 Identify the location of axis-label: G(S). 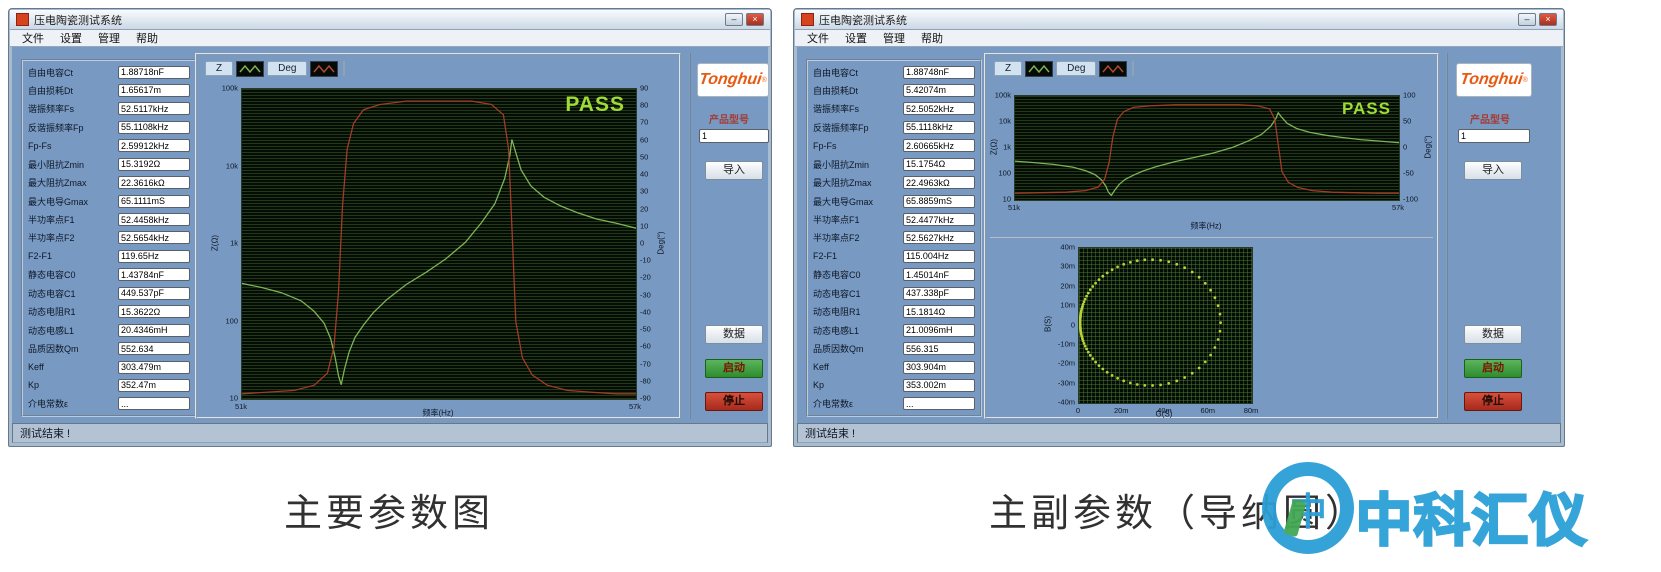
(1164, 414).